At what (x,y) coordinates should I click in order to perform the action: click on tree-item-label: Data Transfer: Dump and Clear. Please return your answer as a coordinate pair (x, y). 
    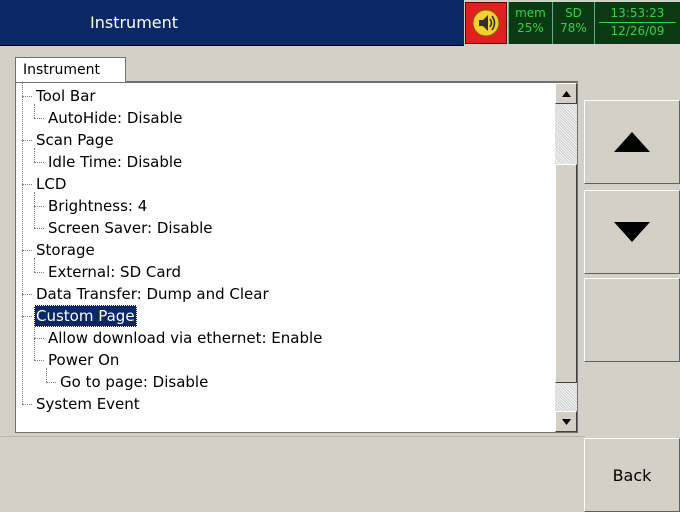
    Looking at the image, I should click on (152, 294).